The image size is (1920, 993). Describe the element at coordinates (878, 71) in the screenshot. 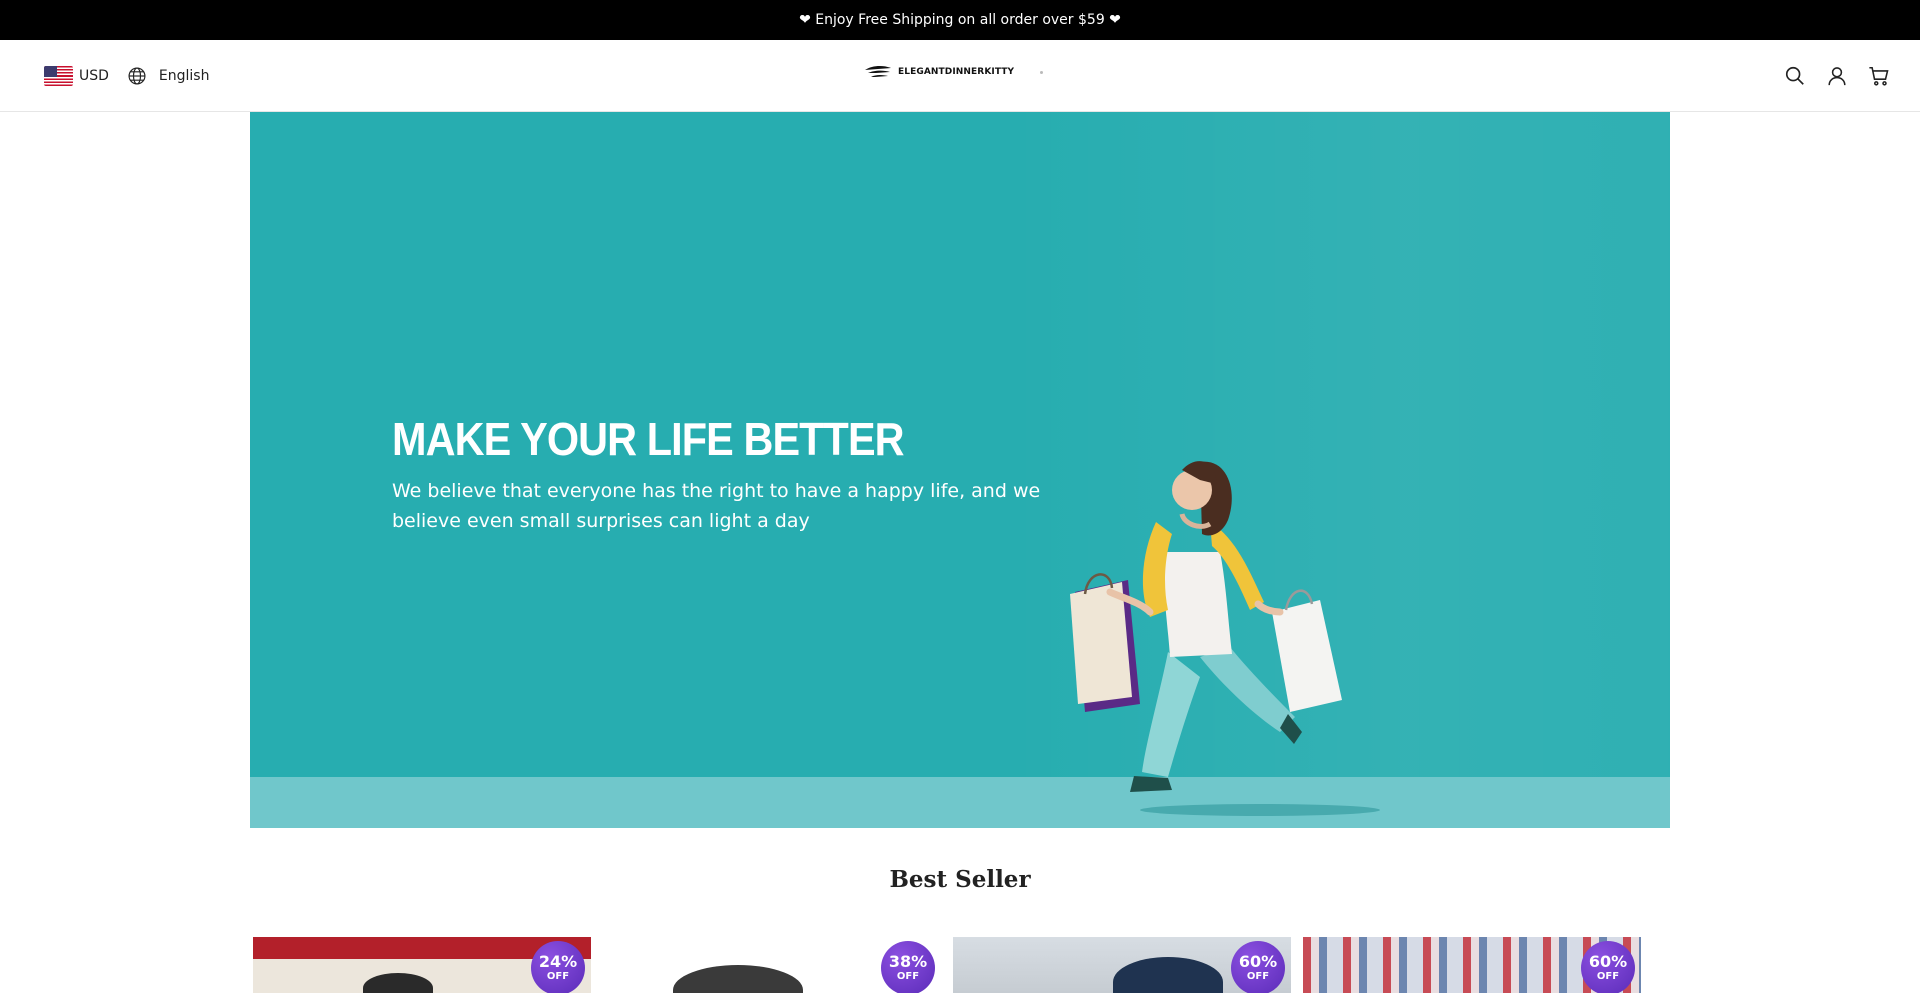

I see `brand-wing-icon` at that location.